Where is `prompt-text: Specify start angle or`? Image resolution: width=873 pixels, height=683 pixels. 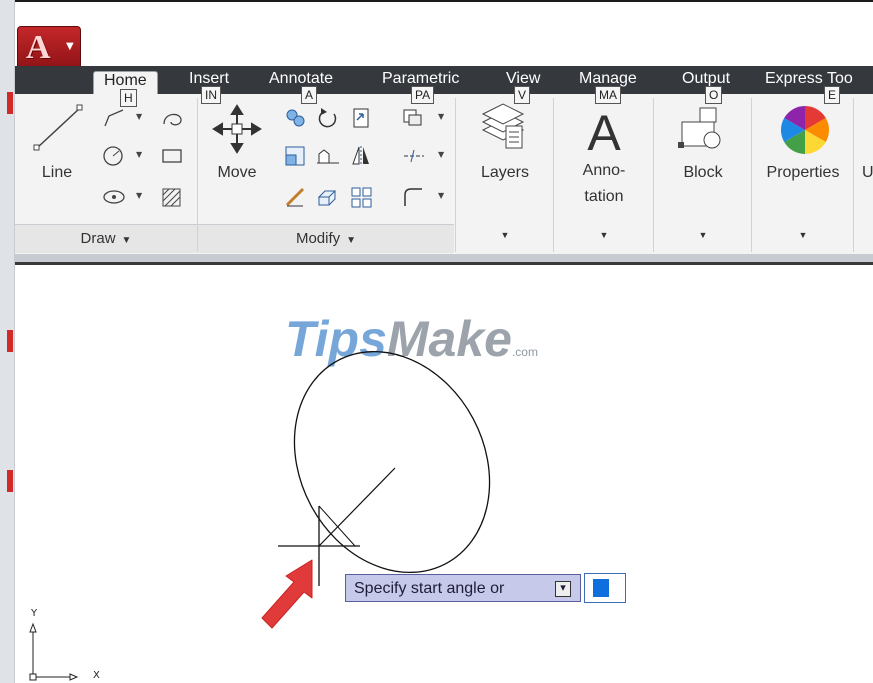 prompt-text: Specify start angle or is located at coordinates (429, 588).